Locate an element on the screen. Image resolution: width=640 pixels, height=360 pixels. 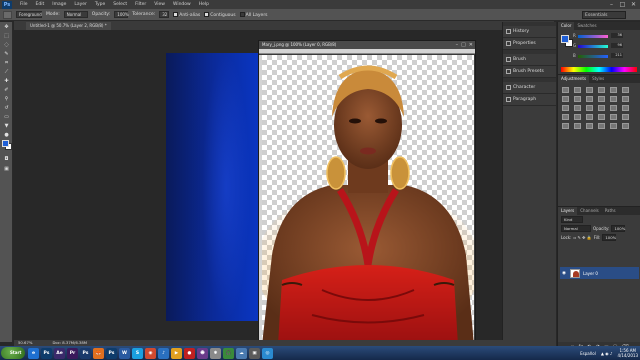
language-indicator: Español is located at coordinates (588, 353).